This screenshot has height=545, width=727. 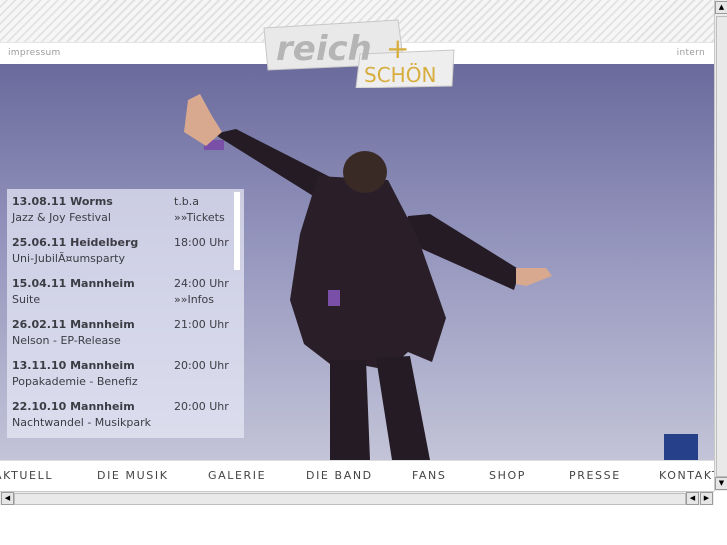 I want to click on event-name: Uni-JubilÃ¤umsparty, so click(x=68, y=258).